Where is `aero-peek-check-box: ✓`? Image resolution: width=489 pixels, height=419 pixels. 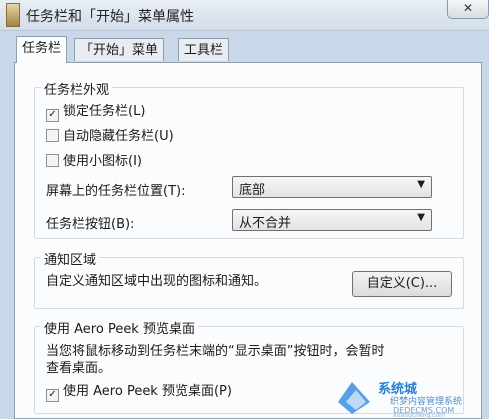 aero-peek-check-box: ✓ is located at coordinates (52, 395).